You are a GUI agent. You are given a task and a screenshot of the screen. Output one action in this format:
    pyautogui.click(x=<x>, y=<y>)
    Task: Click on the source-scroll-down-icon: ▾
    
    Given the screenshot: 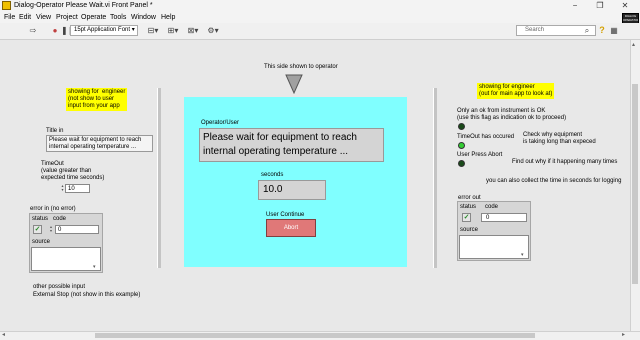 What is the action you would take?
    pyautogui.click(x=94, y=267)
    